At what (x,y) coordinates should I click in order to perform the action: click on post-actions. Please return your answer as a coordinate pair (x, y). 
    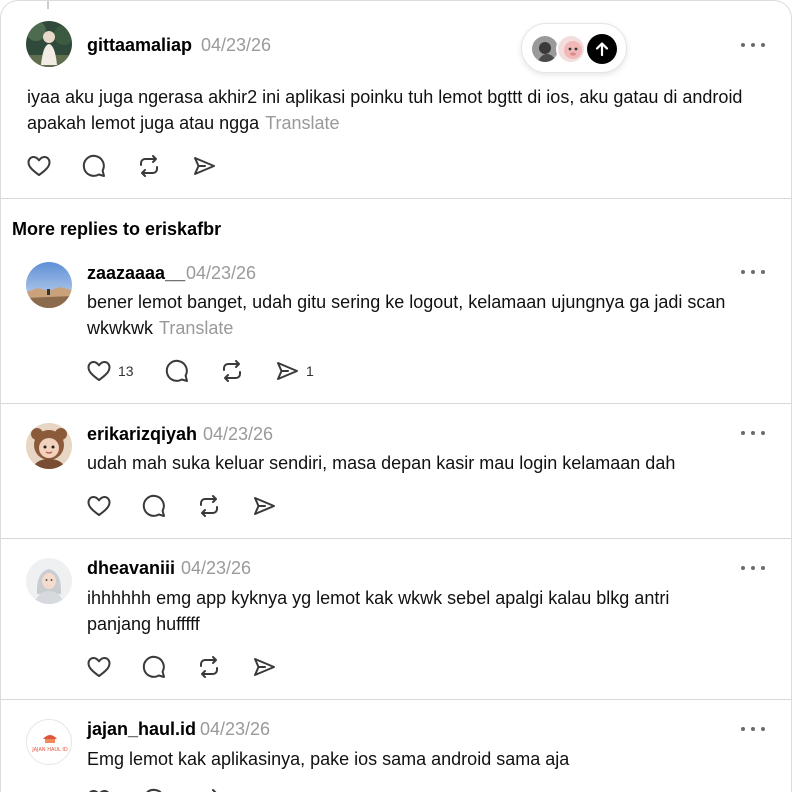
    Looking at the image, I should click on (156, 166).